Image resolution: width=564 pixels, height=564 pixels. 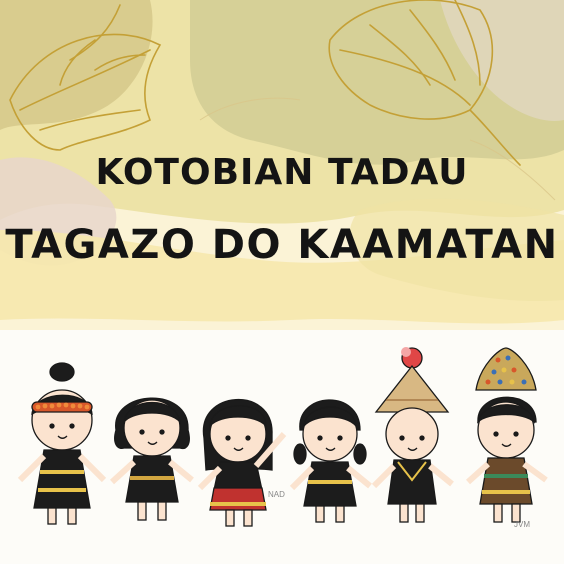 What do you see at coordinates (151, 459) in the screenshot?
I see `figure-short-hair-black-outfit` at bounding box center [151, 459].